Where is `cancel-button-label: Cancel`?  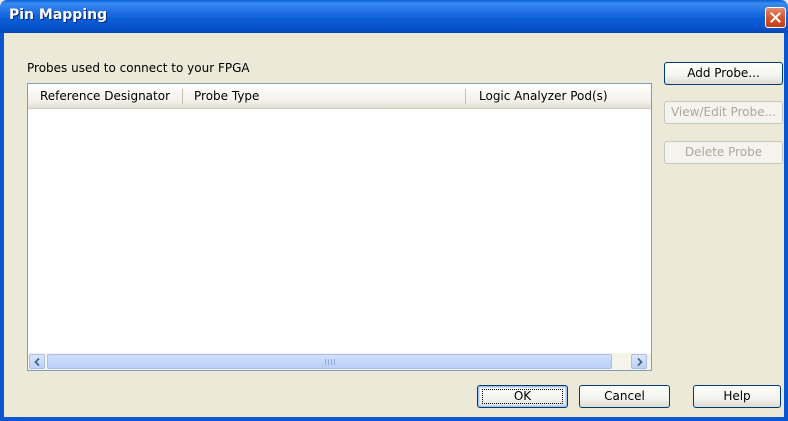
cancel-button-label: Cancel is located at coordinates (624, 396).